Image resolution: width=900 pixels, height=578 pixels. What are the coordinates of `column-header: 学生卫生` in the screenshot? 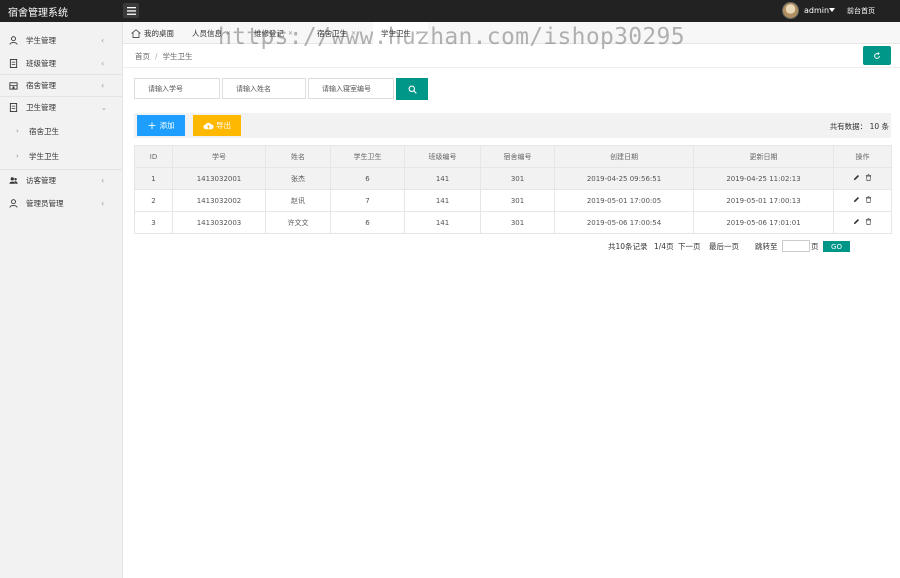 It's located at (367, 156).